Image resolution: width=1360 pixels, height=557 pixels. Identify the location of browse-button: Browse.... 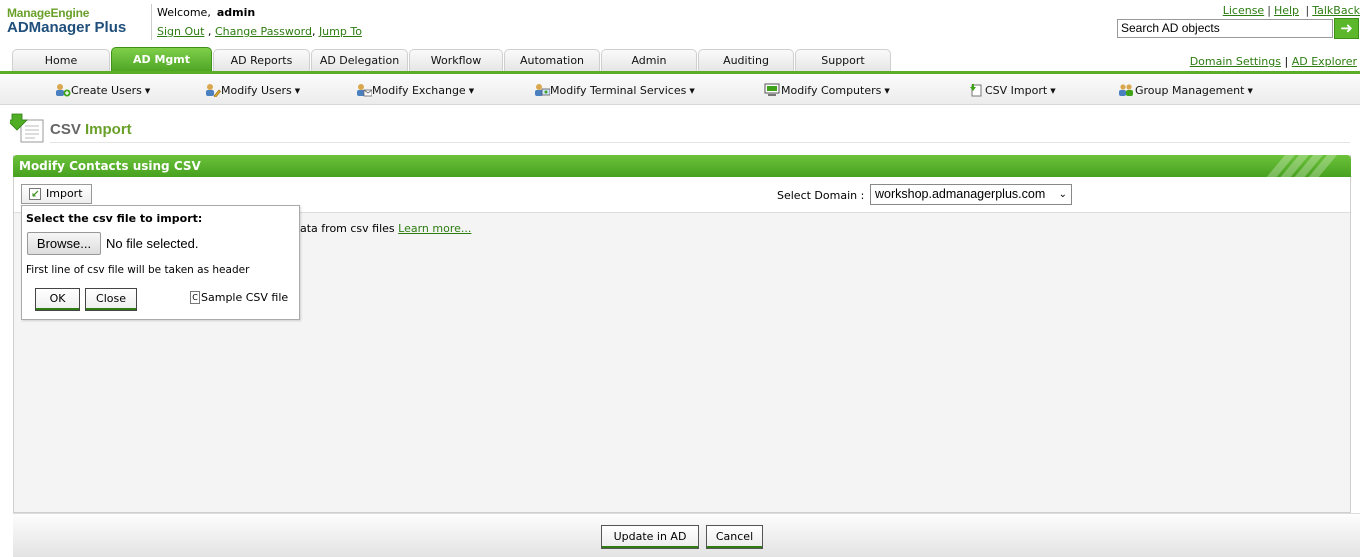
(64, 243).